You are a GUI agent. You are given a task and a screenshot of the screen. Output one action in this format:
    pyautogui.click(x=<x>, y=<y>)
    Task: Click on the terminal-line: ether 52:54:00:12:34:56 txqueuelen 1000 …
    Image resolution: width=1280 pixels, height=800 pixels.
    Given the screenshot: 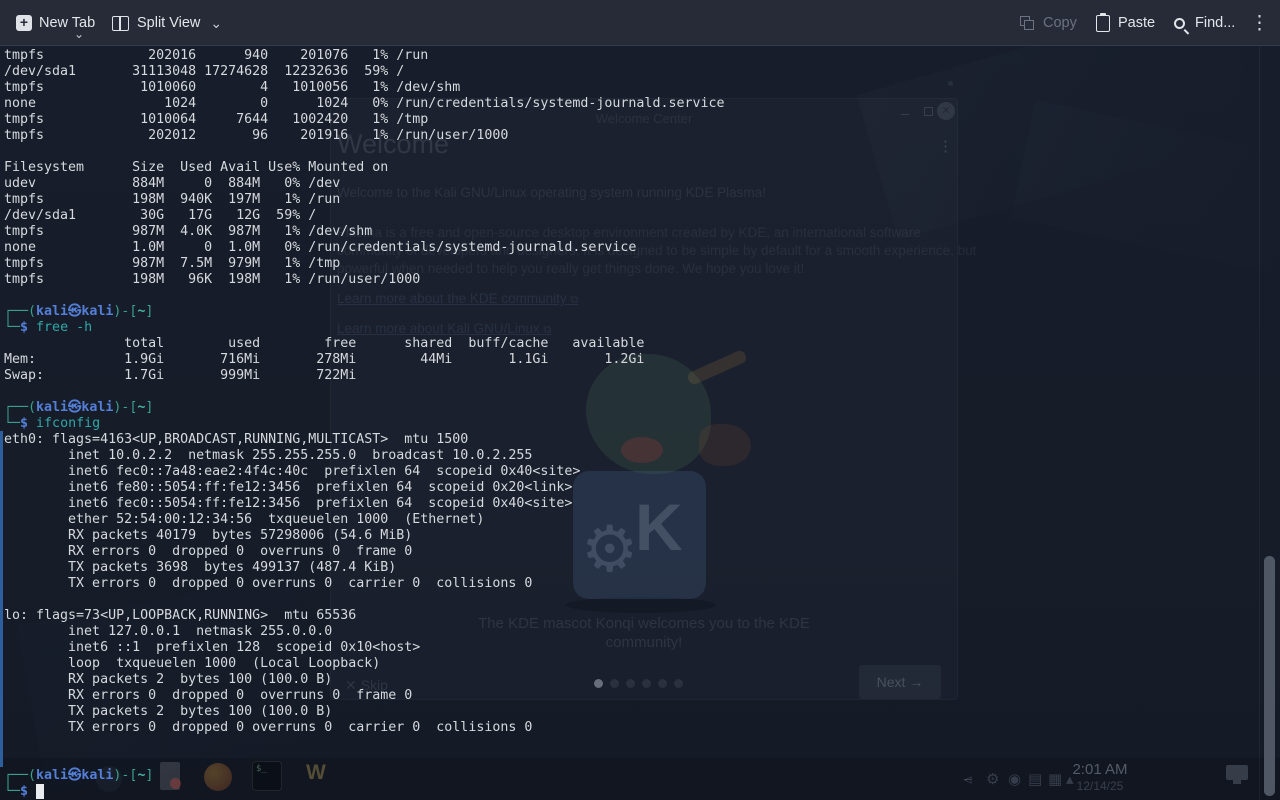 What is the action you would take?
    pyautogui.click(x=244, y=519)
    